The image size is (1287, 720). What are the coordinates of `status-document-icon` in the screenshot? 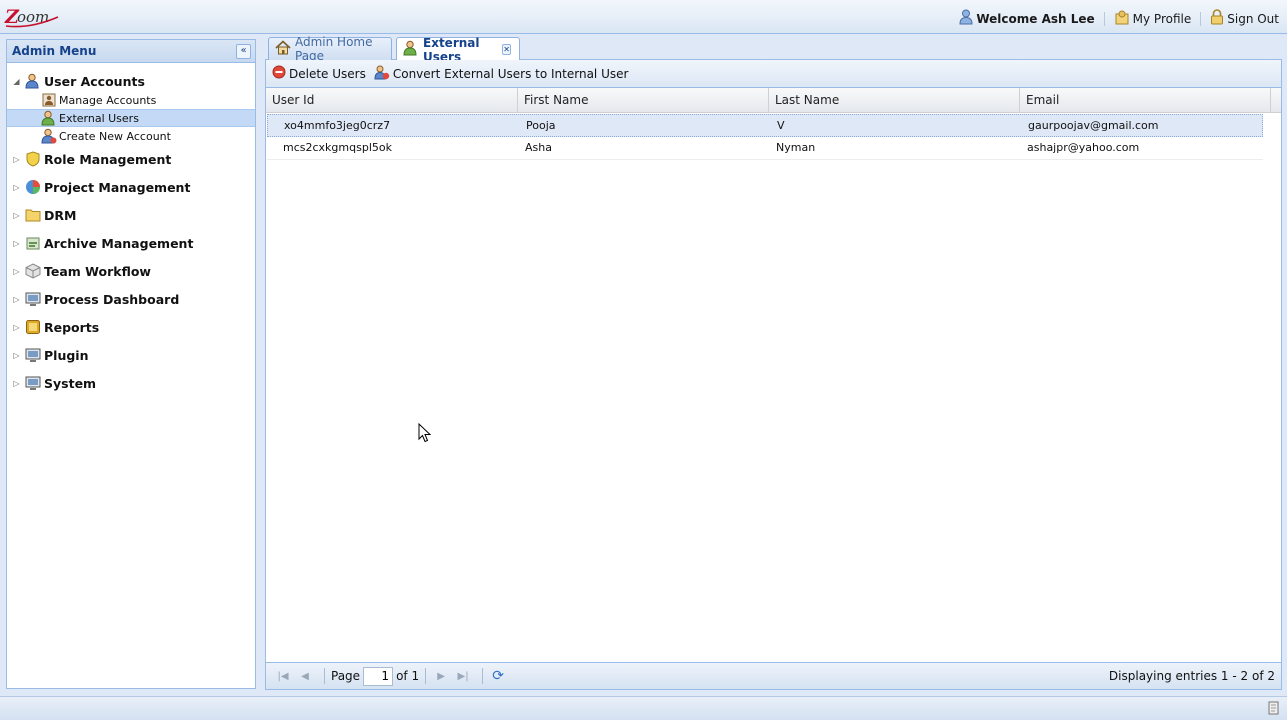 It's located at (1274, 709).